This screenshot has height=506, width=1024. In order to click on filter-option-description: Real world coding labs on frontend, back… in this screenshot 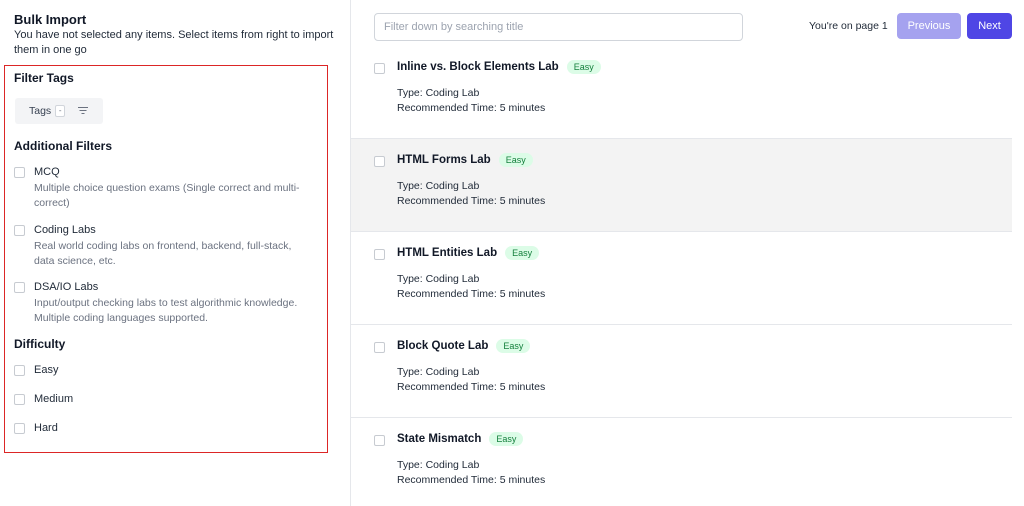, I will do `click(163, 253)`.